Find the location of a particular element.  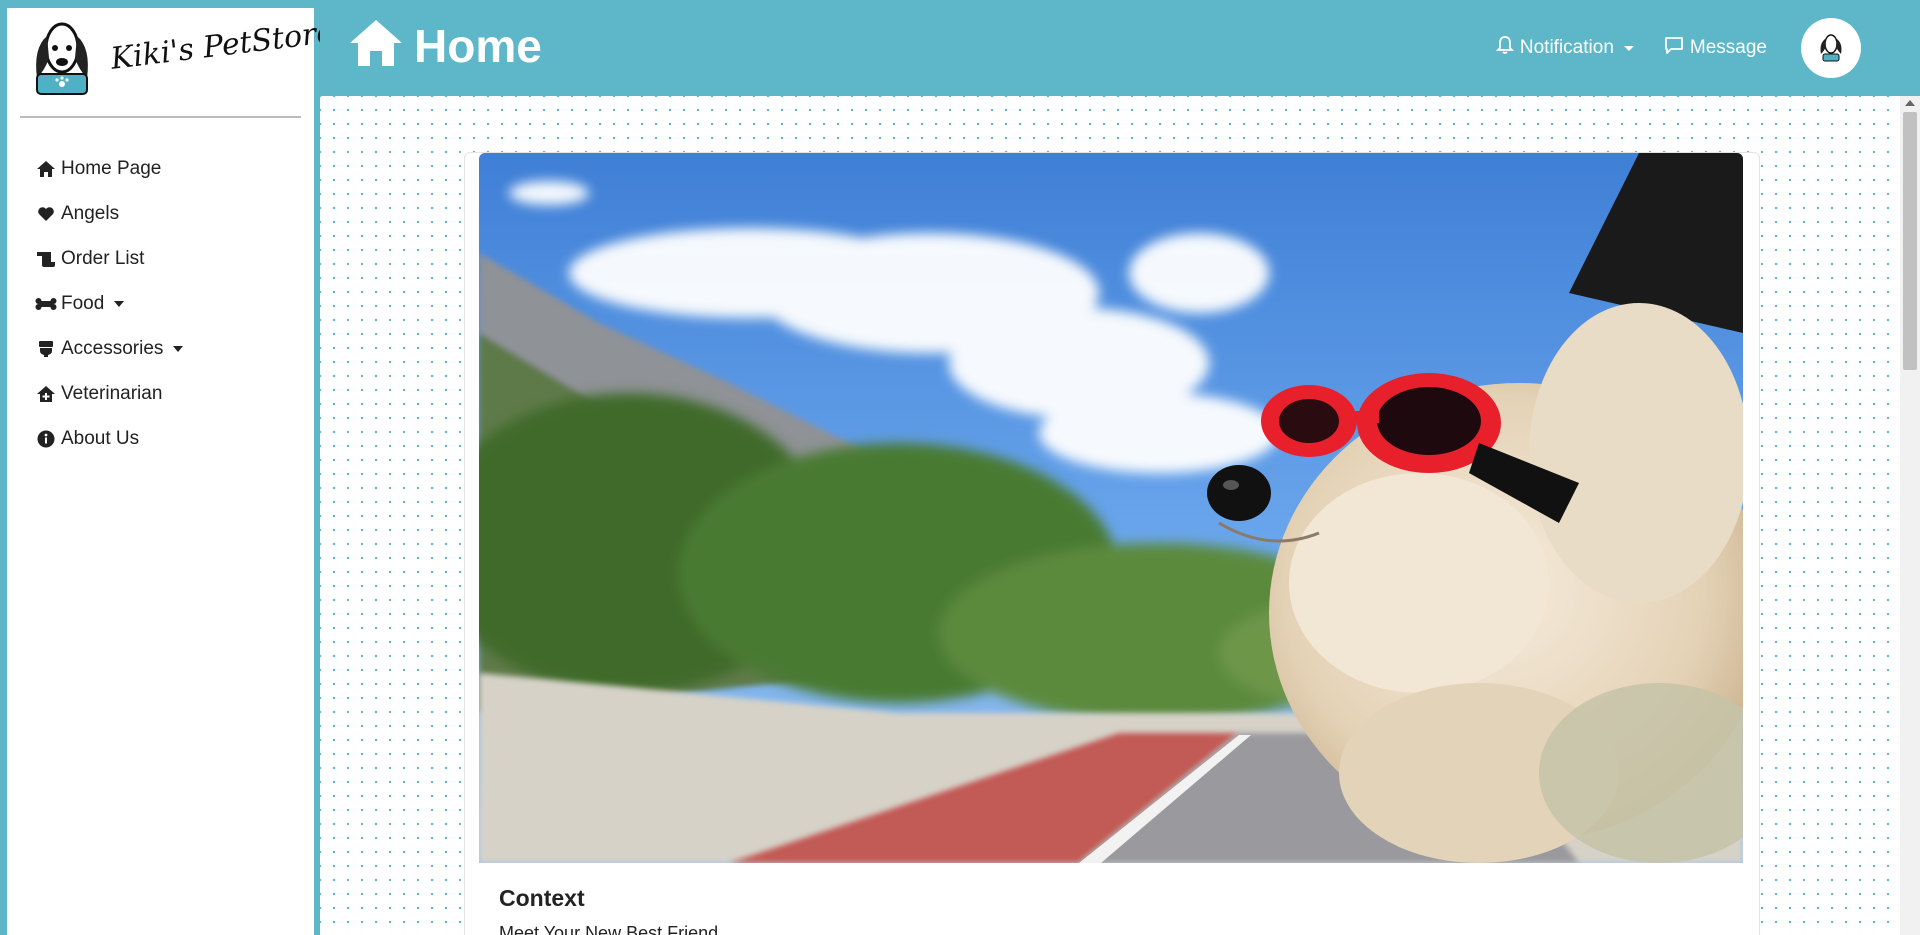

notification-label: Notification is located at coordinates (1566, 47).